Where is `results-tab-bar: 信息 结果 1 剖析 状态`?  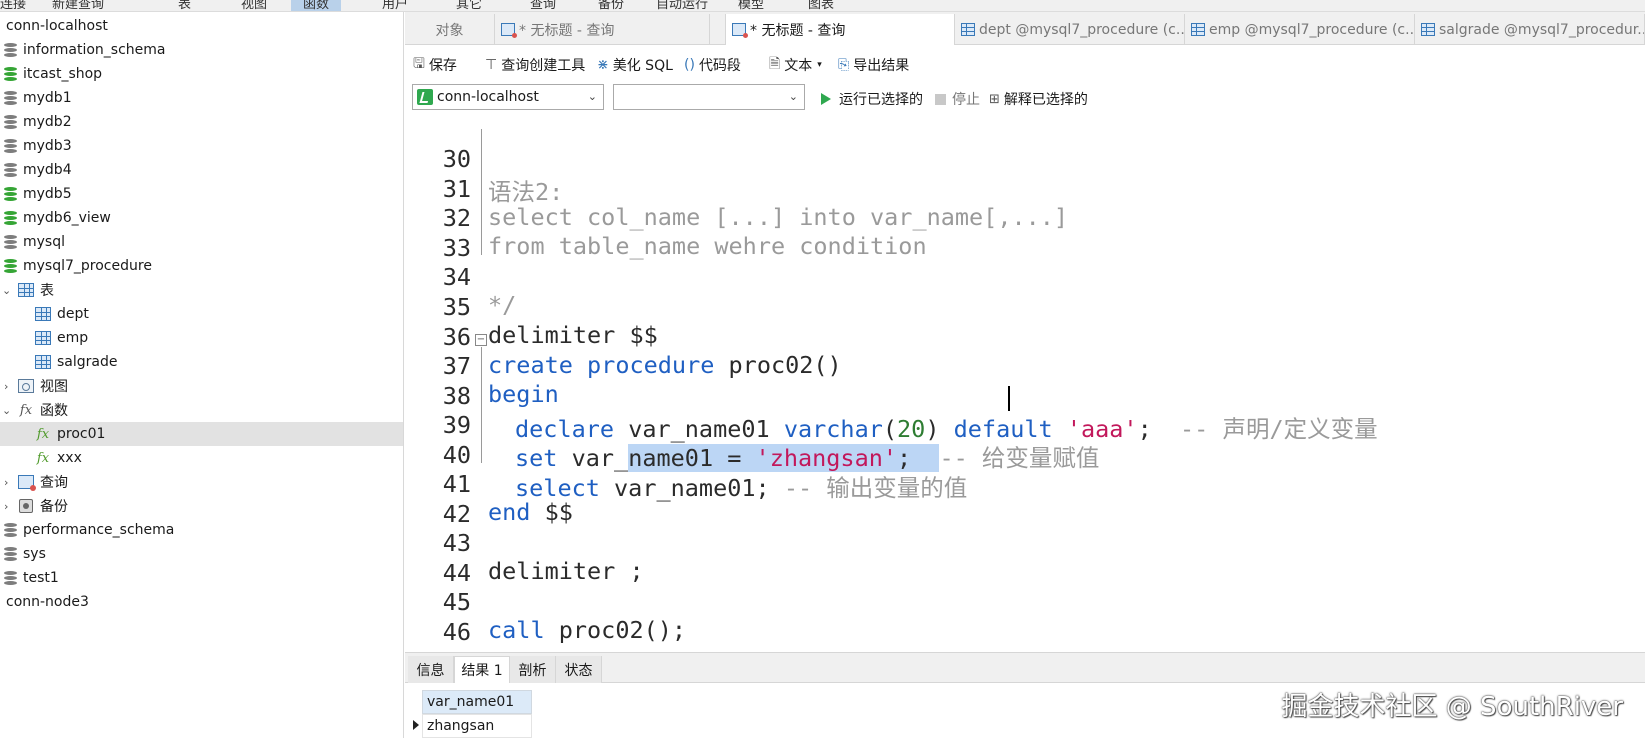
results-tab-bar: 信息 结果 1 剖析 状态 is located at coordinates (1025, 668).